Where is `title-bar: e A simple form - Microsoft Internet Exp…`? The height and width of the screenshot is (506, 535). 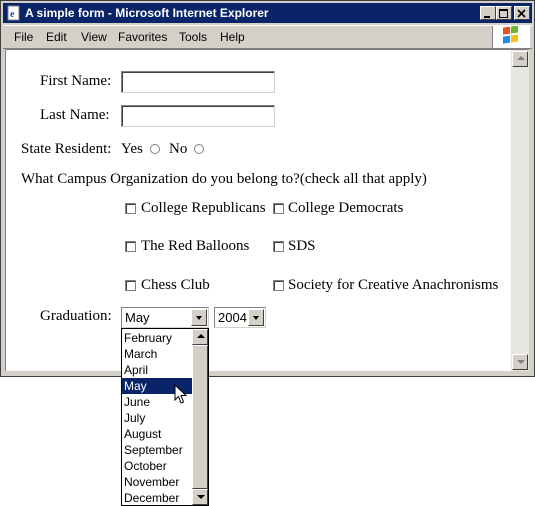 title-bar: e A simple form - Microsoft Internet Exp… is located at coordinates (267, 13).